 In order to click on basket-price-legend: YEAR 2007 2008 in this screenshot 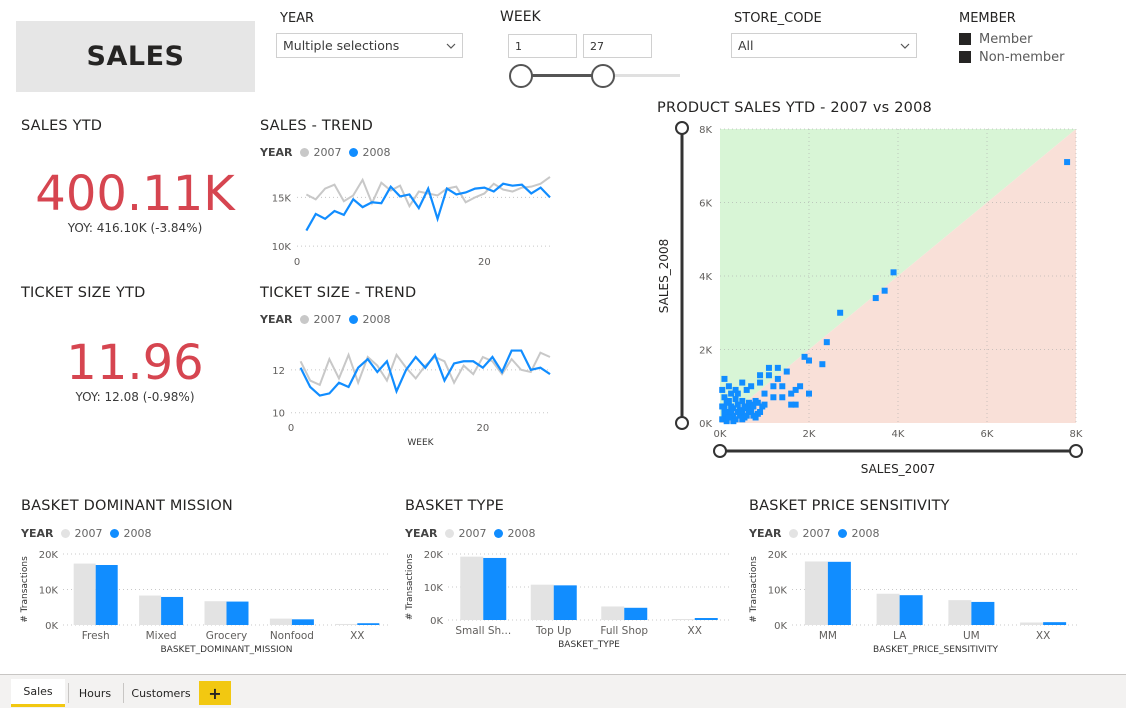, I will do `click(814, 533)`.